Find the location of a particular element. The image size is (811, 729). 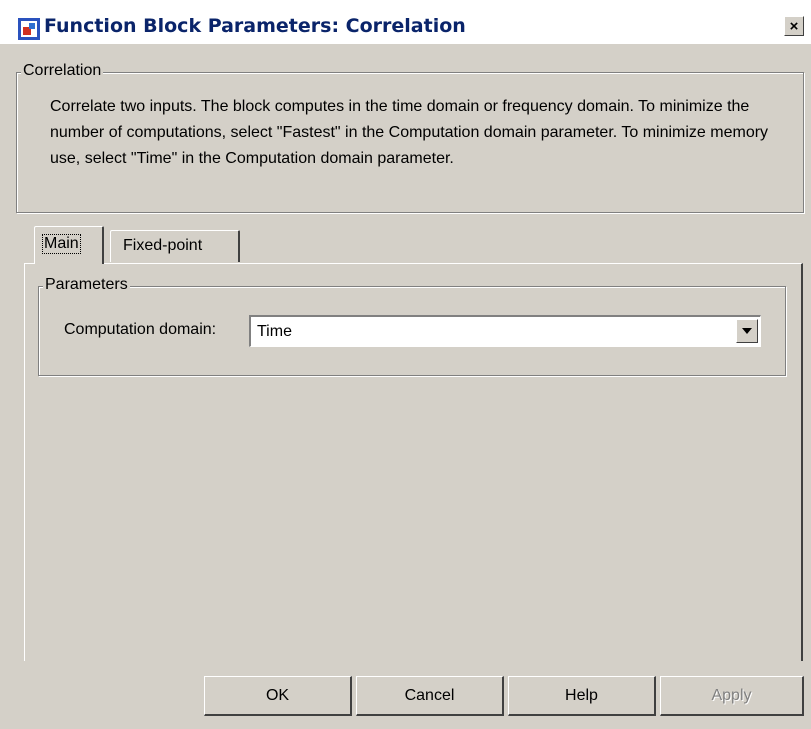

ok-button: OK is located at coordinates (278, 696).